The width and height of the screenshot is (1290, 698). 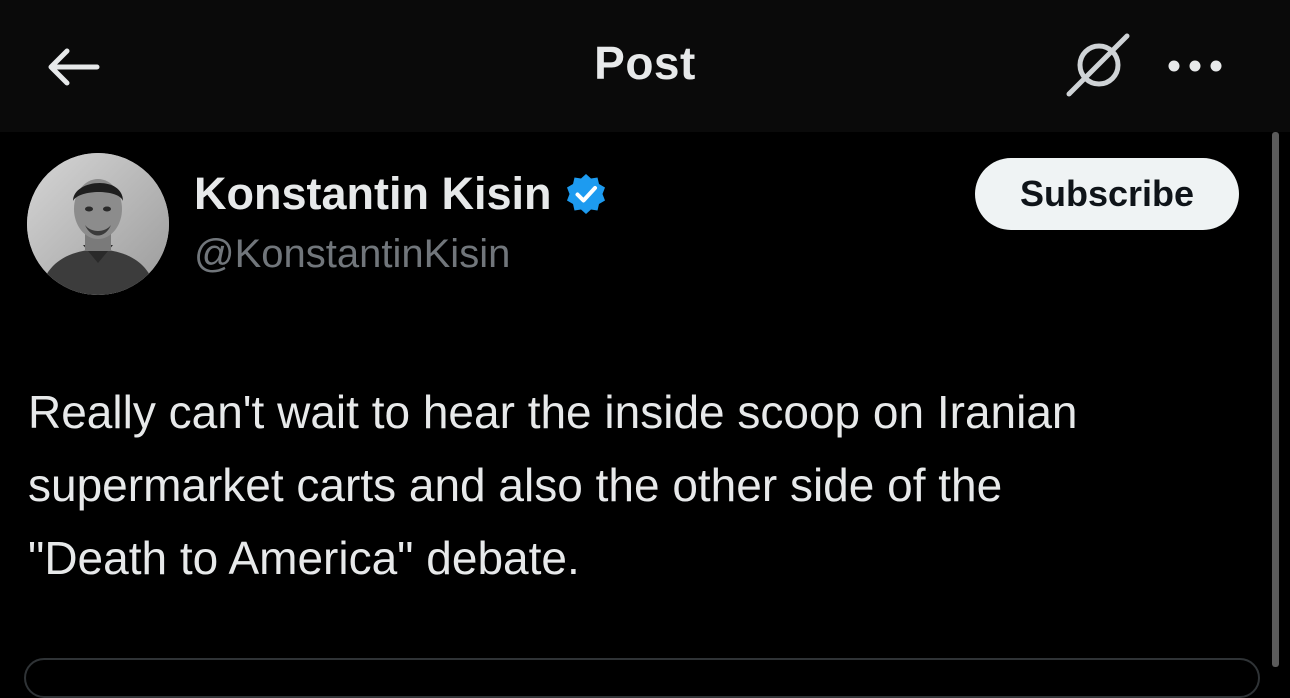 What do you see at coordinates (1275, 399) in the screenshot?
I see `scrollbar` at bounding box center [1275, 399].